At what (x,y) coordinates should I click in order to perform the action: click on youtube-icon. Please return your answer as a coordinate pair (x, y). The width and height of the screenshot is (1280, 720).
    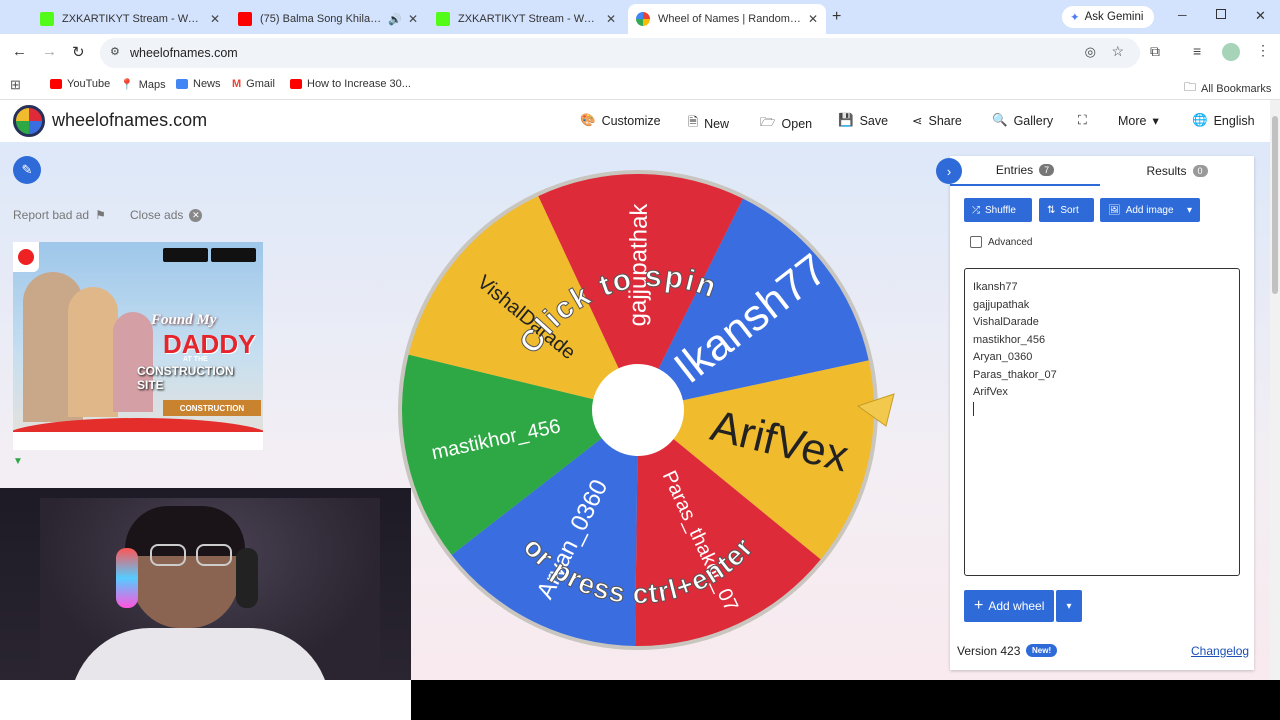
    Looking at the image, I should click on (245, 19).